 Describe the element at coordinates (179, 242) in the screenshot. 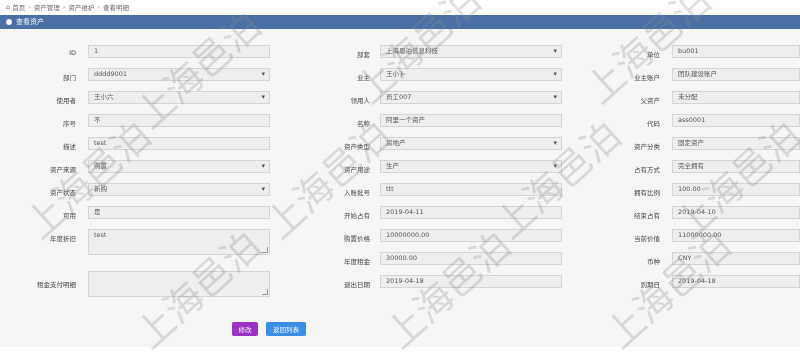

I see `annual-plan-textarea: test` at that location.